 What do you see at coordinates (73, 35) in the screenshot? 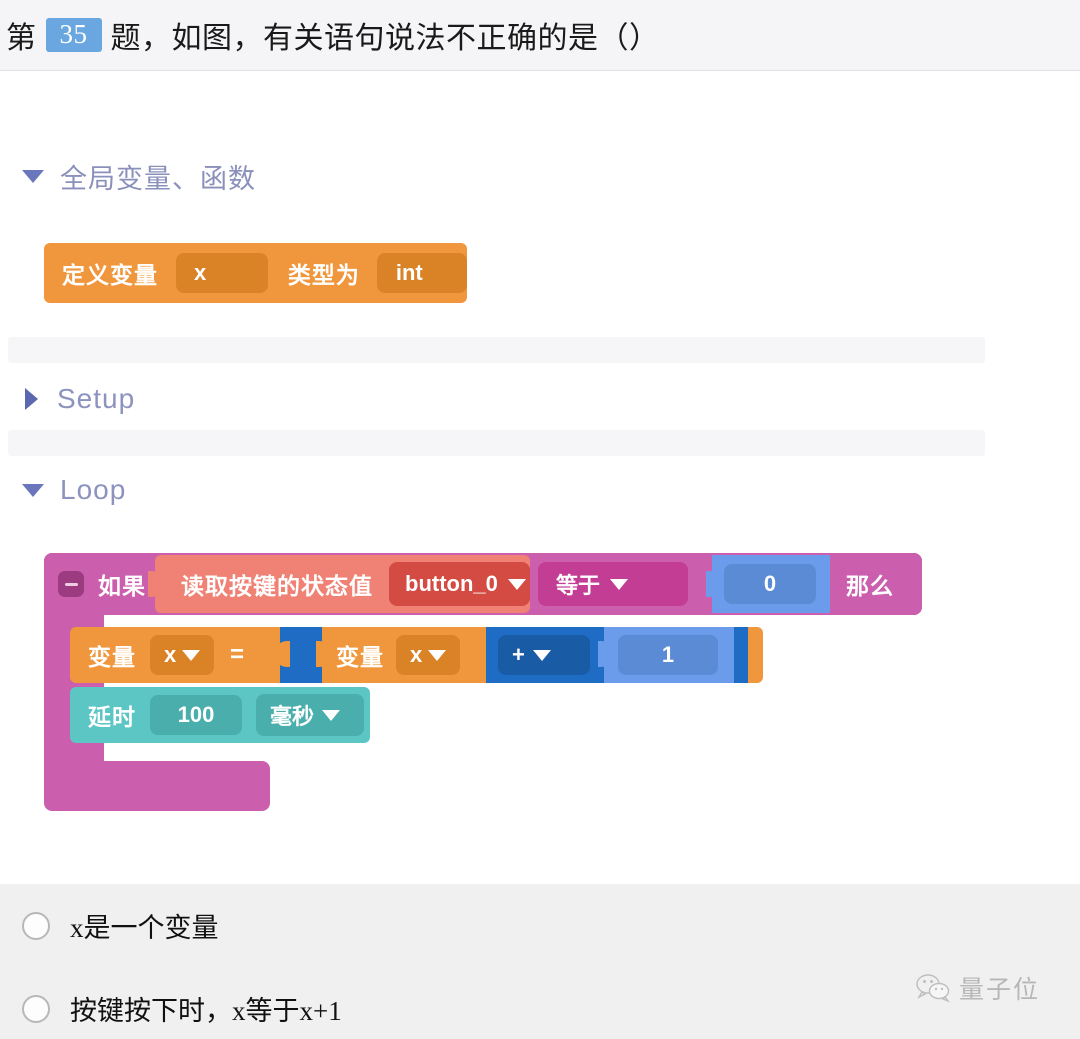
I see `question-number-badge: 35` at bounding box center [73, 35].